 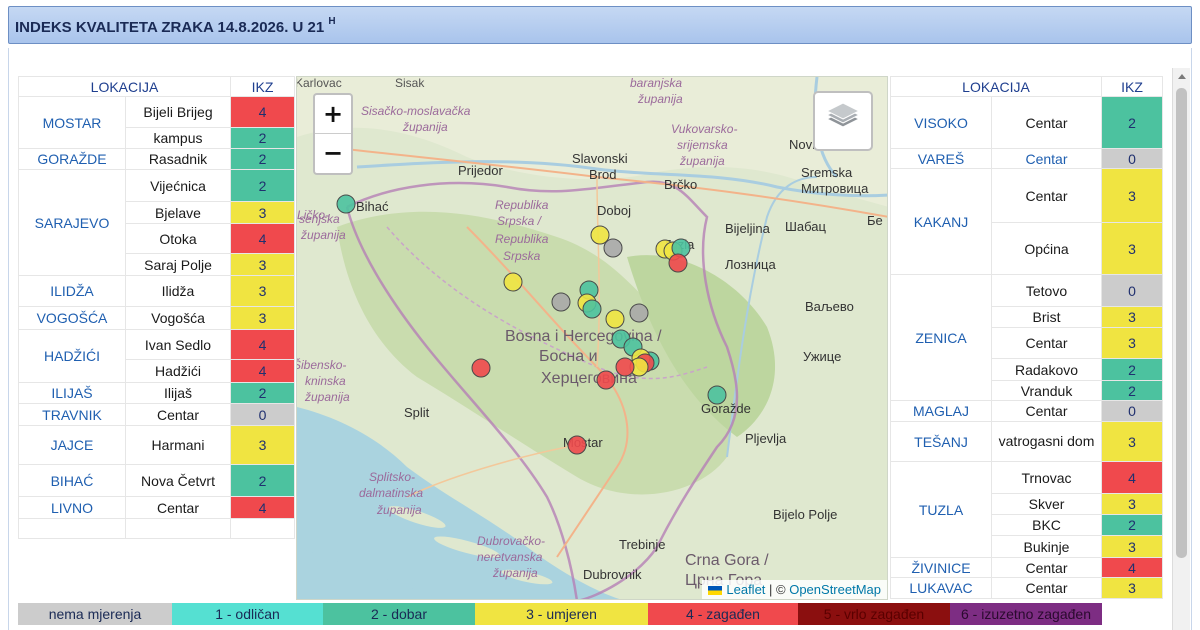 What do you see at coordinates (72, 159) in the screenshot?
I see `city-gorazde: GORAŽDE` at bounding box center [72, 159].